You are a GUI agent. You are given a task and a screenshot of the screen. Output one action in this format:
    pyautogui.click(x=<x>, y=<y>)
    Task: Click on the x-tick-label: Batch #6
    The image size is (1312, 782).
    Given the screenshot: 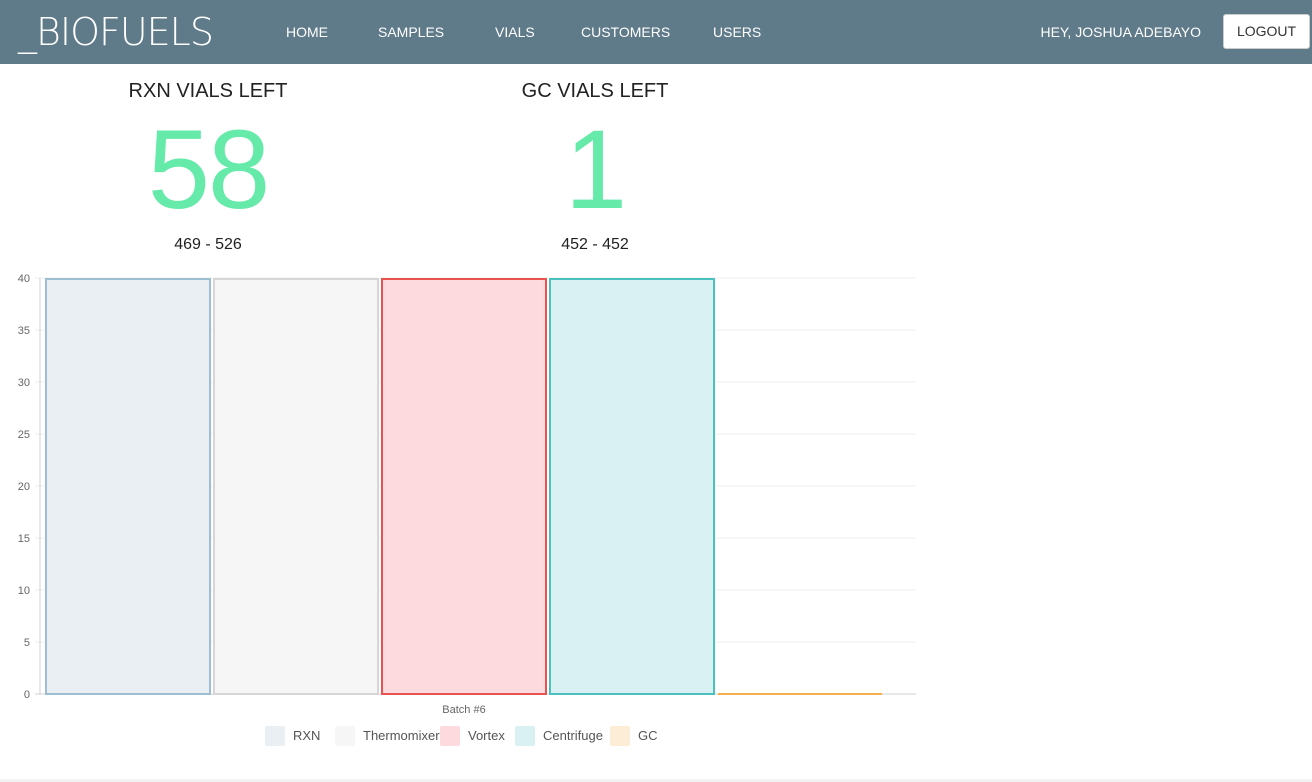 What is the action you would take?
    pyautogui.click(x=463, y=710)
    